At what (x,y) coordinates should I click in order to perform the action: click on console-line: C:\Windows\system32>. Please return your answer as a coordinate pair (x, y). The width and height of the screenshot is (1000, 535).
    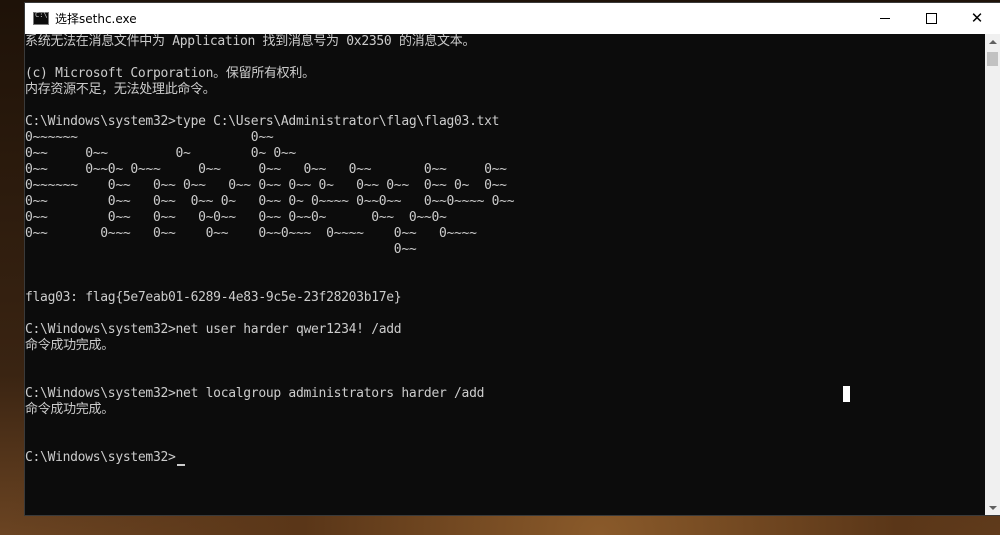
    Looking at the image, I should click on (100, 457).